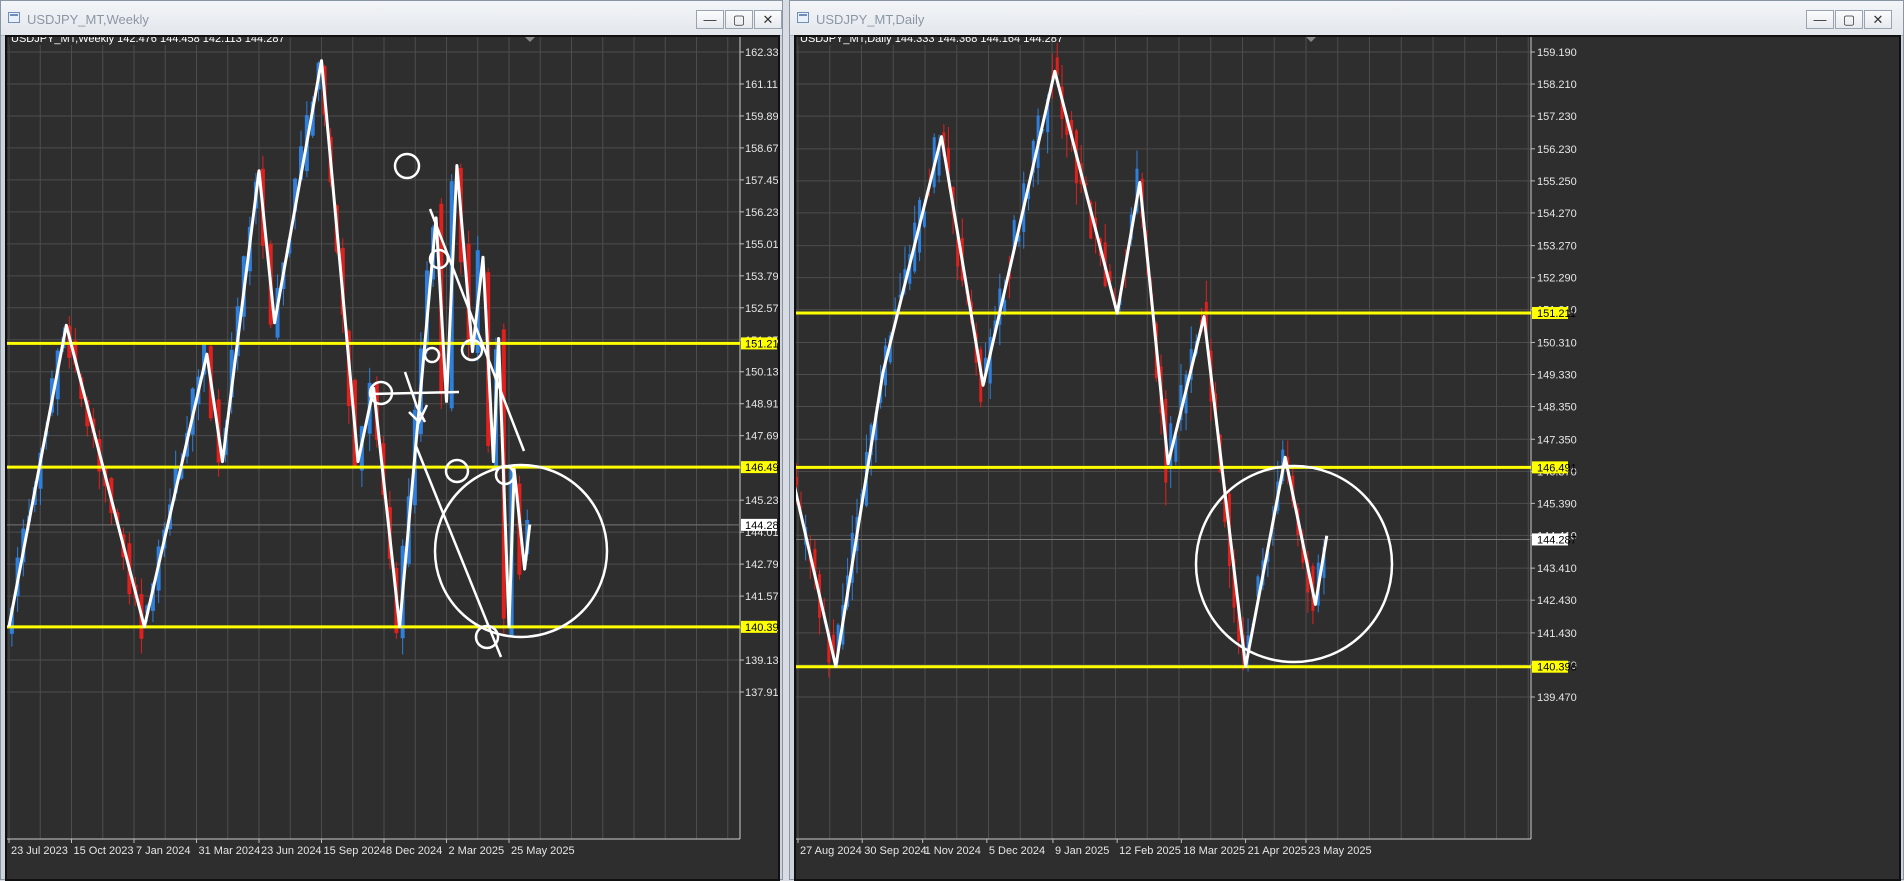  I want to click on date-tick-label: 9 Jan 2025, so click(1082, 851).